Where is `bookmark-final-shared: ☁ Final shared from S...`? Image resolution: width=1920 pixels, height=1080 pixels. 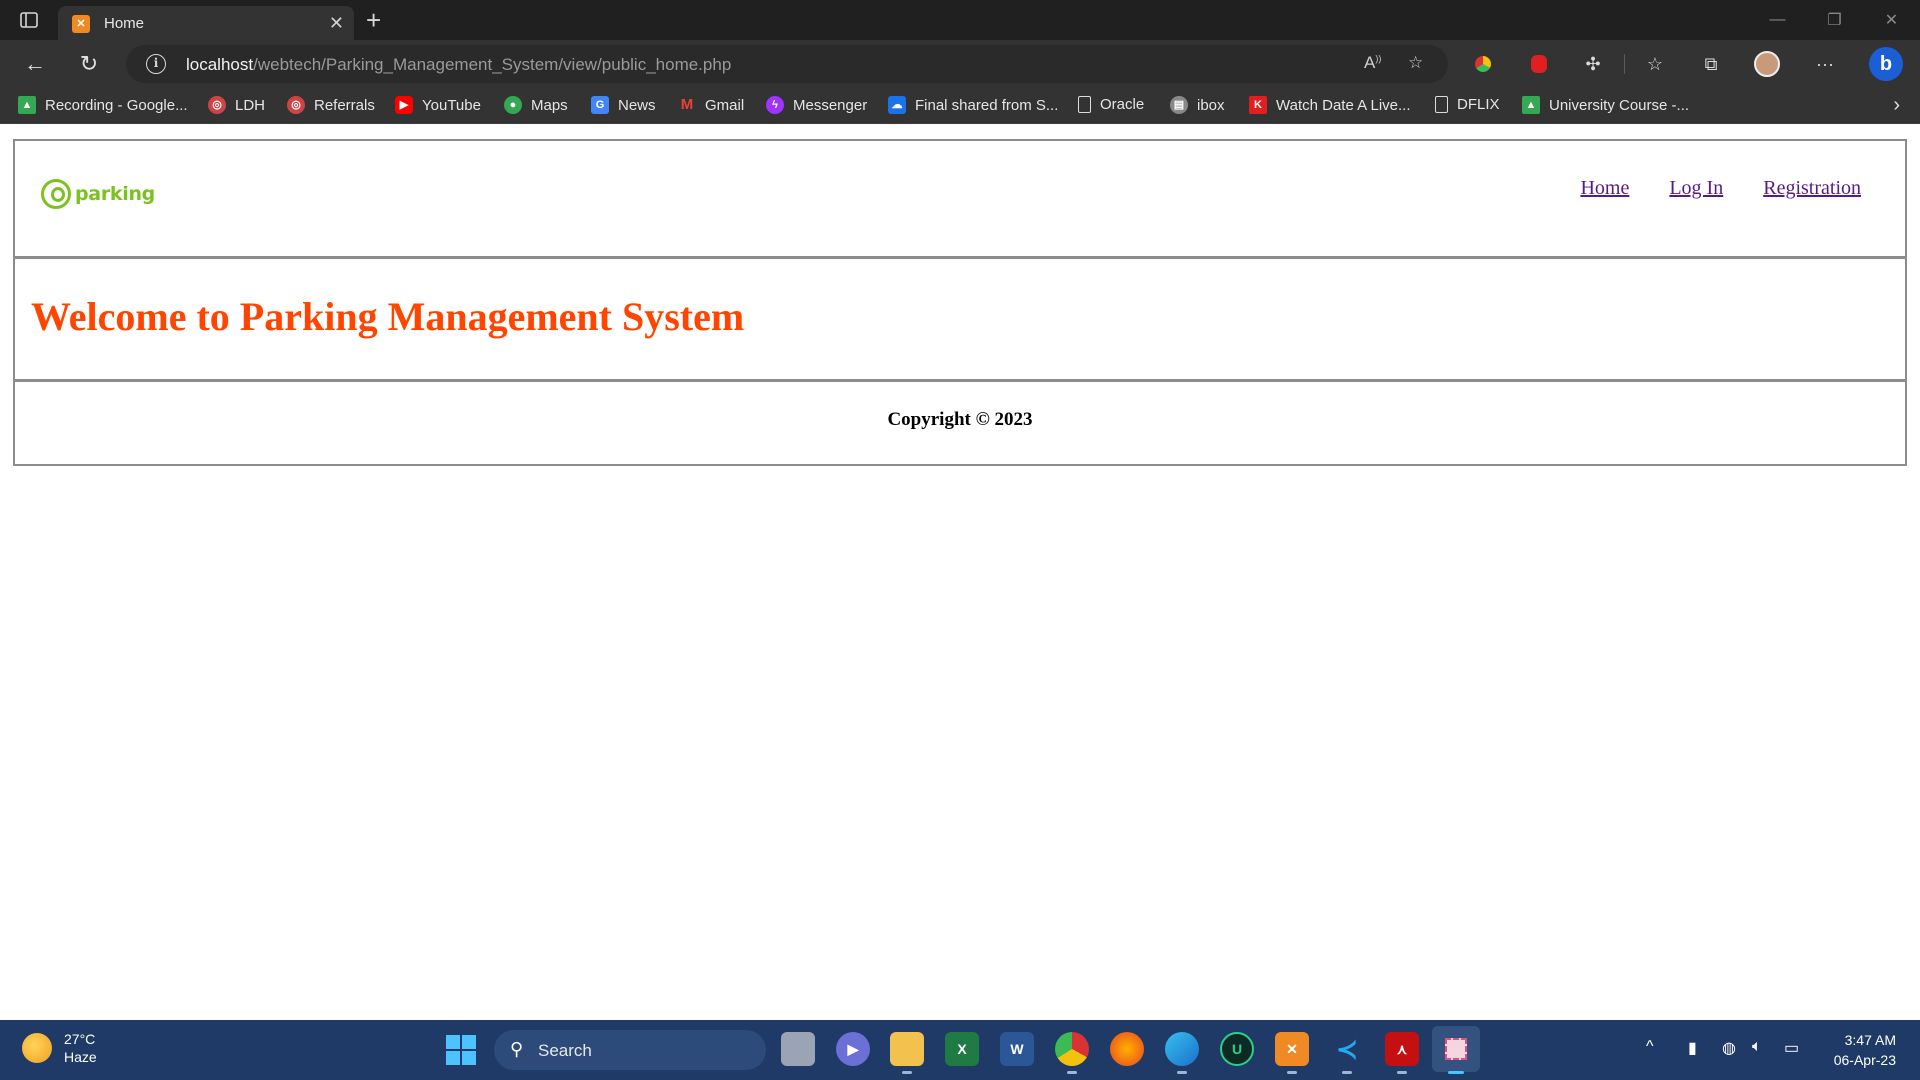
bookmark-final-shared: ☁ Final shared from S... is located at coordinates (973, 105).